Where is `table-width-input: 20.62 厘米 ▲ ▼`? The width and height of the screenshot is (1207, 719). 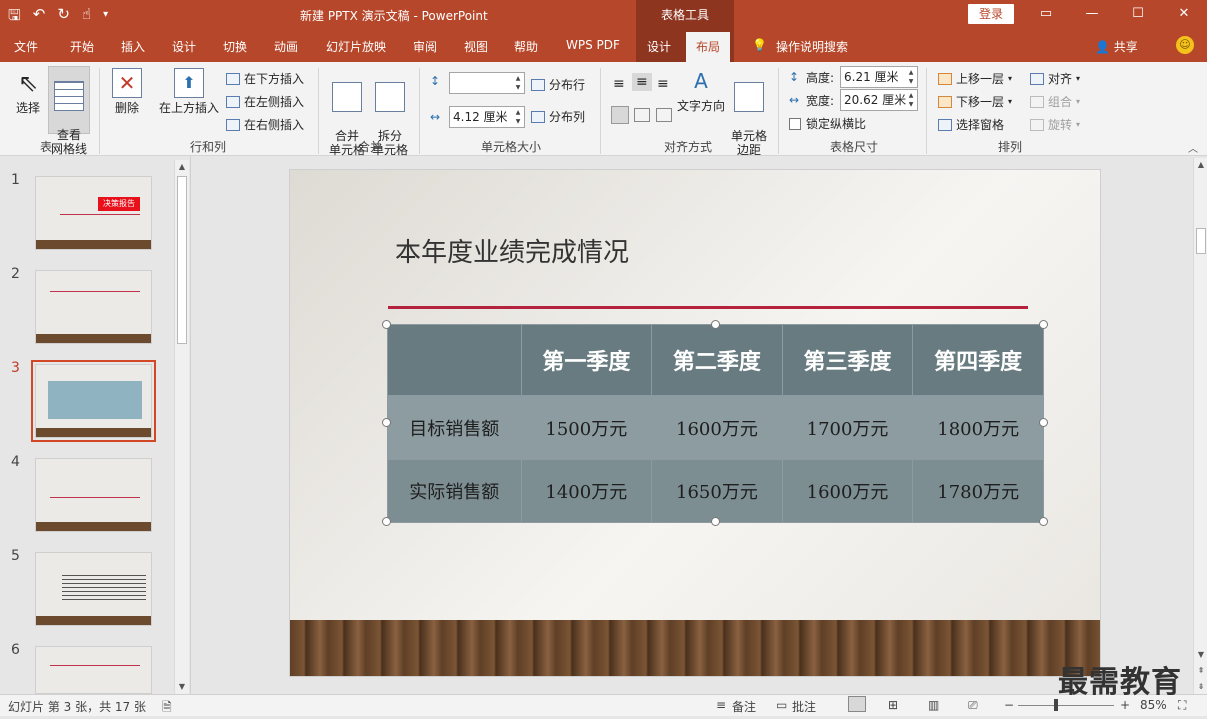
table-width-input: 20.62 厘米 ▲ ▼ is located at coordinates (879, 100).